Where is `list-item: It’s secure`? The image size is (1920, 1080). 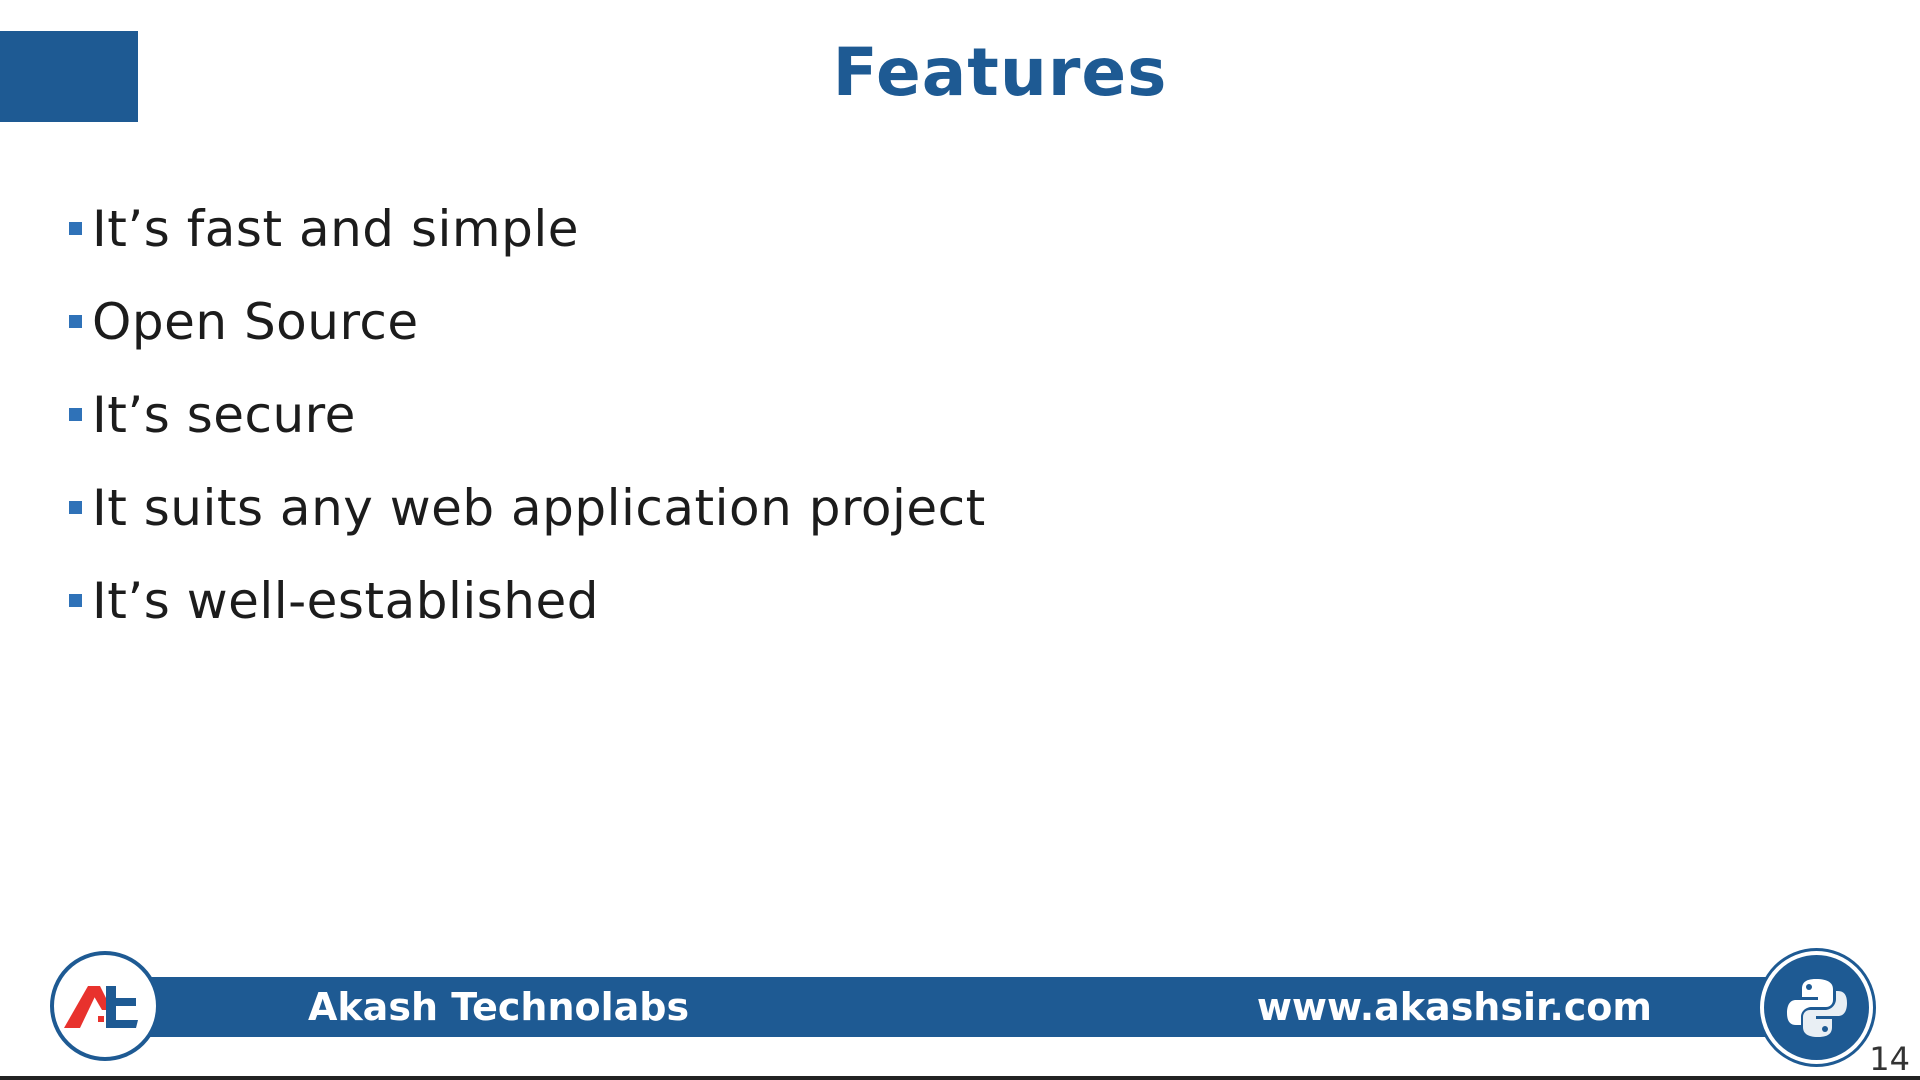
list-item: It’s secure is located at coordinates (527, 414).